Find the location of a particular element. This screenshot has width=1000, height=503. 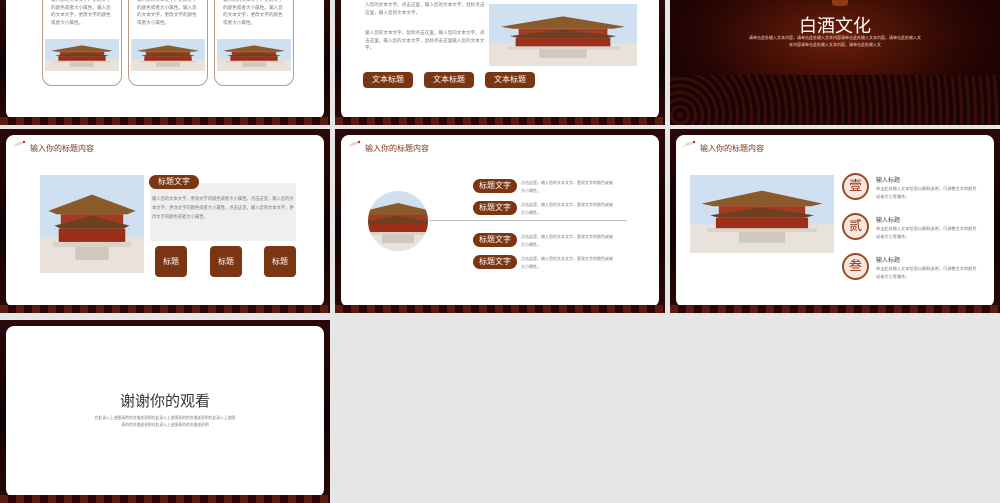

slide-6-item-2-title: 输入标题 is located at coordinates (888, 220).